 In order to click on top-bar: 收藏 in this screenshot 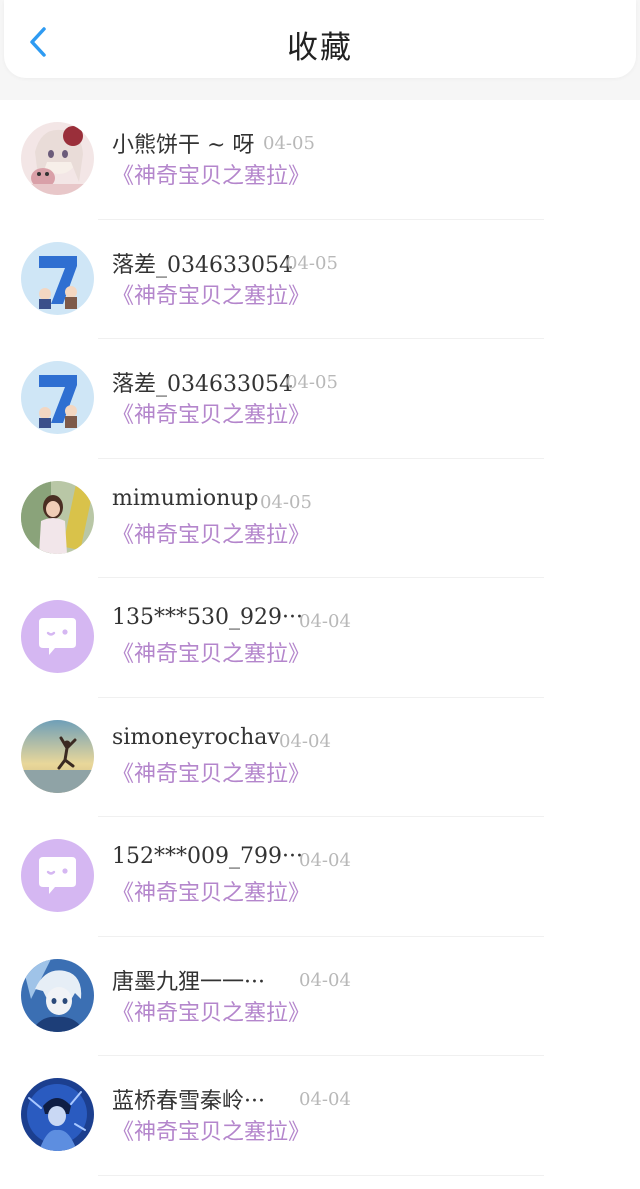, I will do `click(320, 50)`.